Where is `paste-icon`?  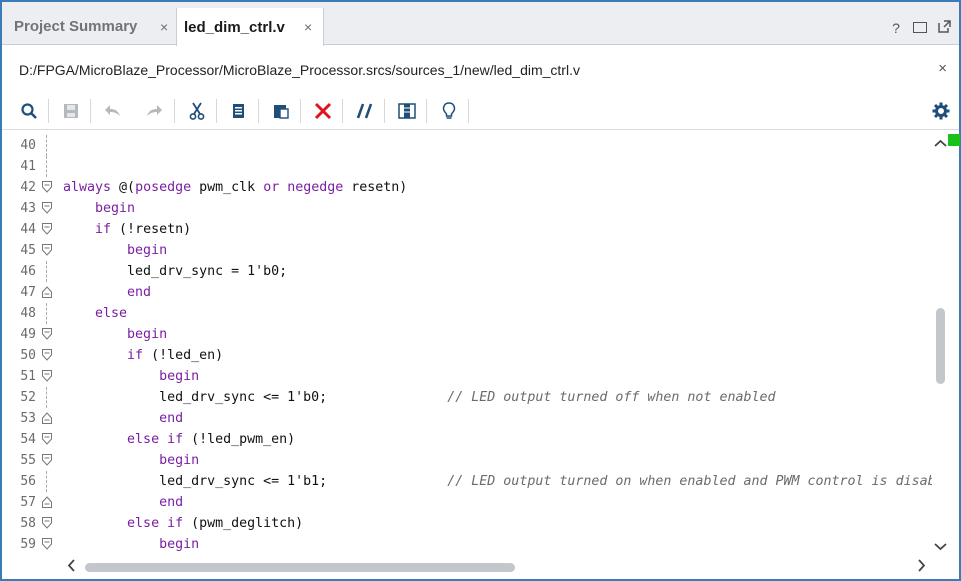 paste-icon is located at coordinates (281, 111).